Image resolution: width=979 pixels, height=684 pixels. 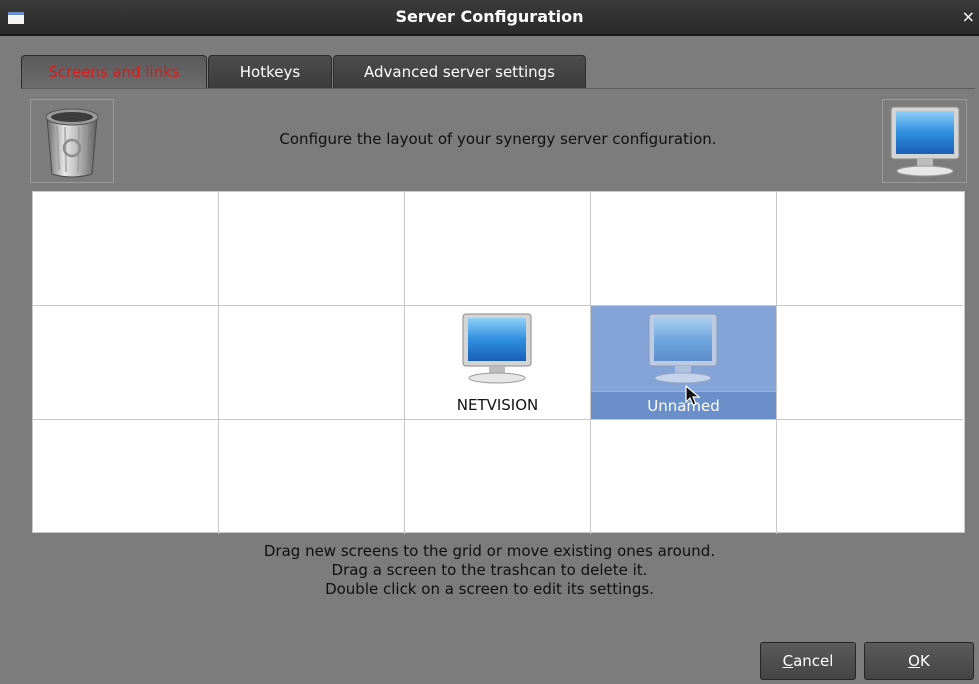 What do you see at coordinates (788, 661) in the screenshot?
I see `cancel-mnemonic: C` at bounding box center [788, 661].